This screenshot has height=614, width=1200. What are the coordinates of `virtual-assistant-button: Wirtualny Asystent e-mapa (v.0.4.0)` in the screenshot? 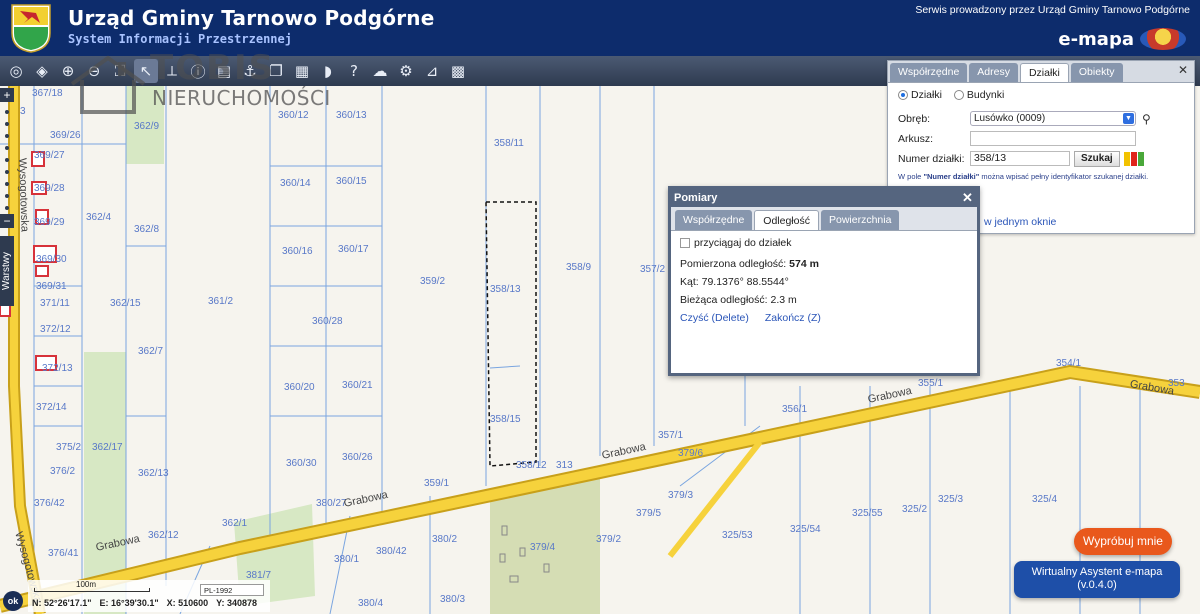 It's located at (1097, 579).